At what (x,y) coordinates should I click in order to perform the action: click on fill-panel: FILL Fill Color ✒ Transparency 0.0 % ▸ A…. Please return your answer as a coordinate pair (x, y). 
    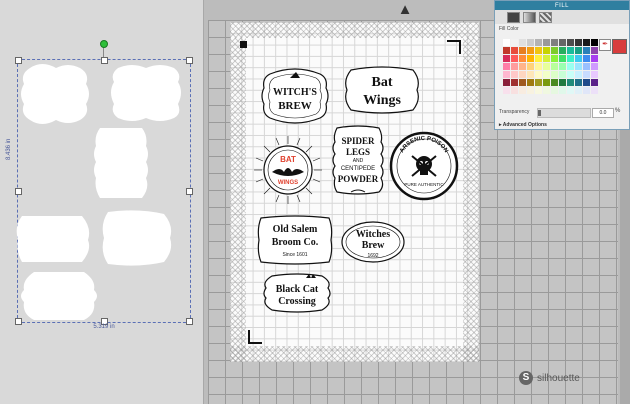
    Looking at the image, I should click on (562, 65).